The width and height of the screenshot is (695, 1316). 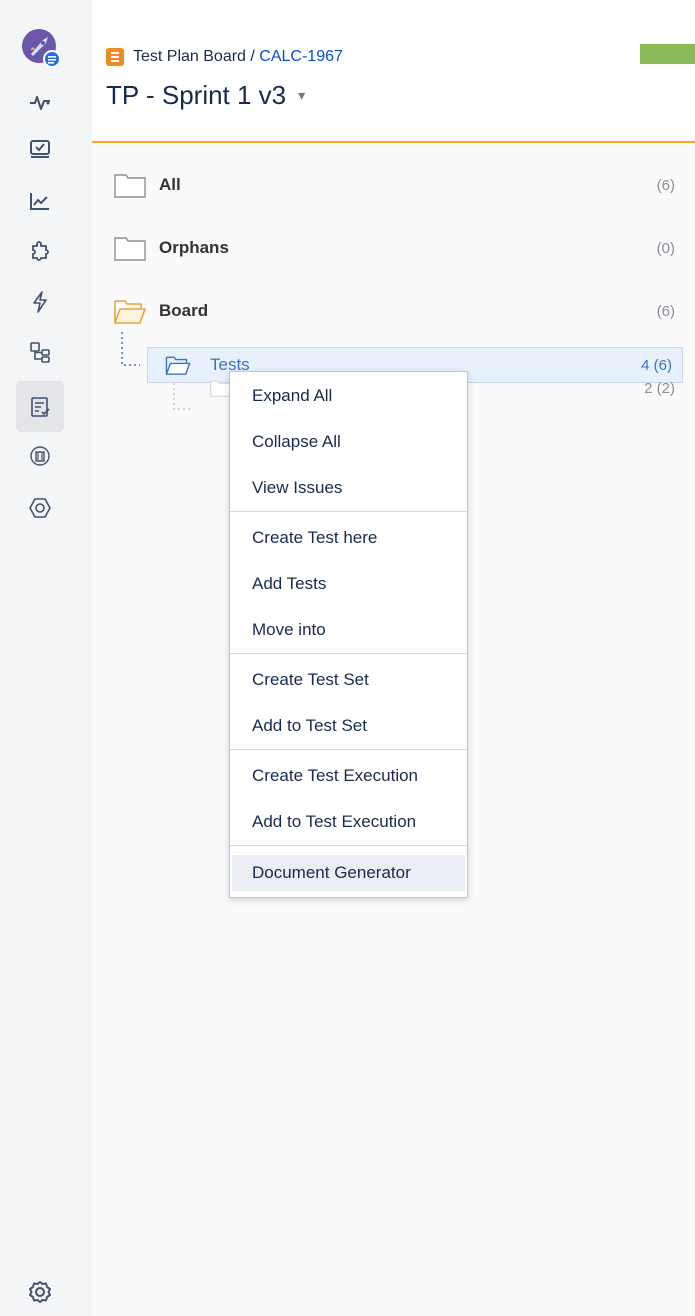 I want to click on page-title: TP - Sprint 1 v3 ▾, so click(x=205, y=95).